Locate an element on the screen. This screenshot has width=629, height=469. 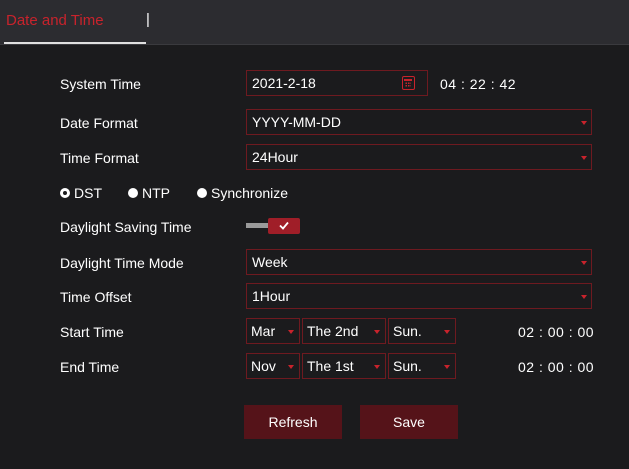
start-day-value: Sun. is located at coordinates (407, 331).